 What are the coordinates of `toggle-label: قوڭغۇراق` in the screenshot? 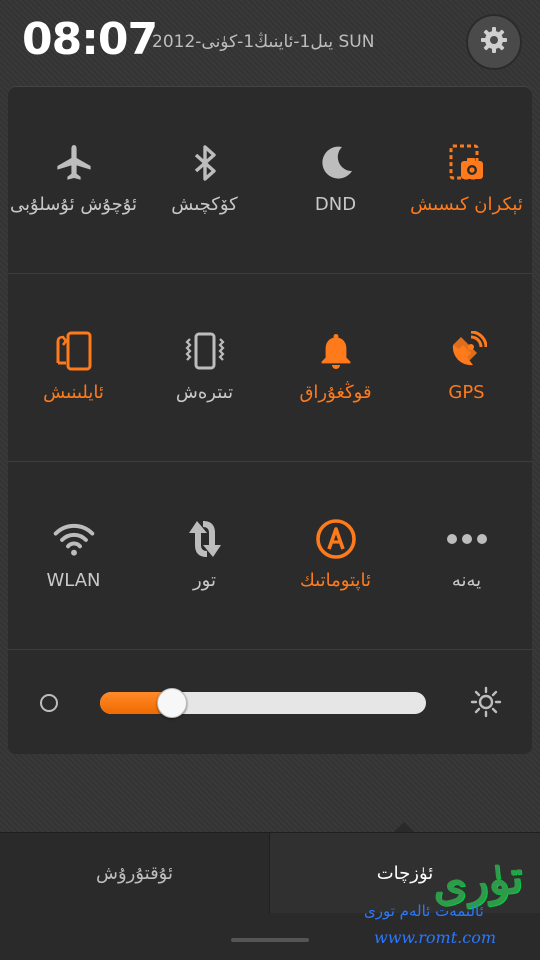 It's located at (335, 392).